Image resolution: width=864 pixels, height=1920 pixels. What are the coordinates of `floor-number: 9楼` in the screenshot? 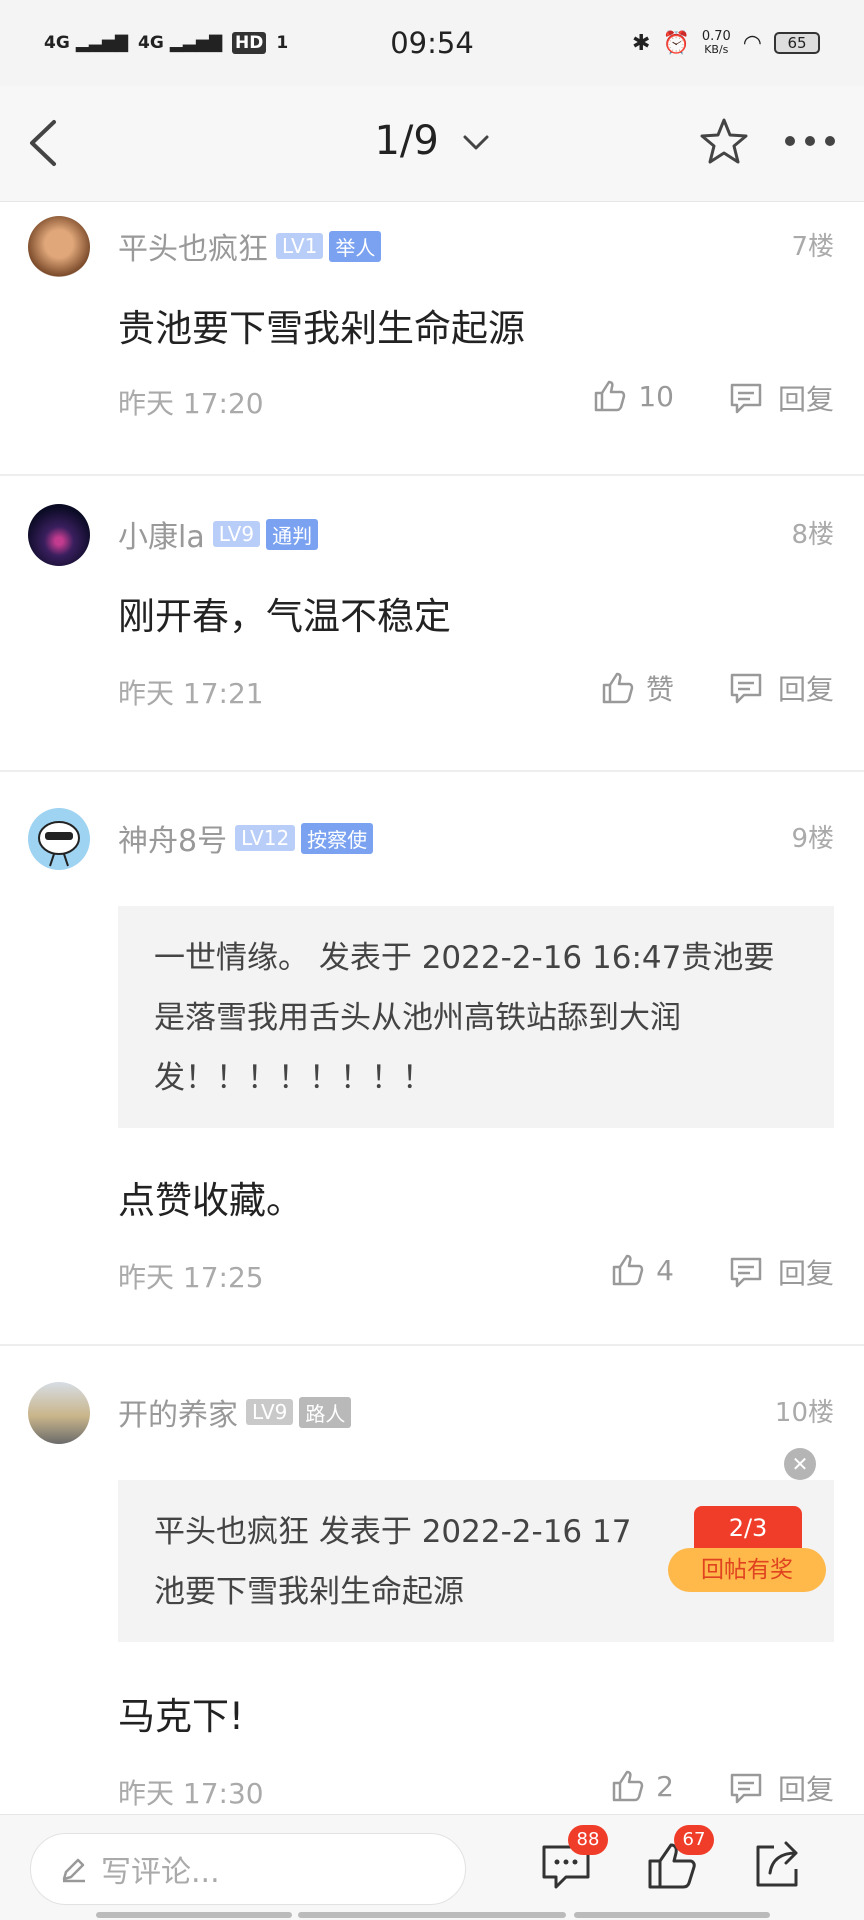 It's located at (812, 839).